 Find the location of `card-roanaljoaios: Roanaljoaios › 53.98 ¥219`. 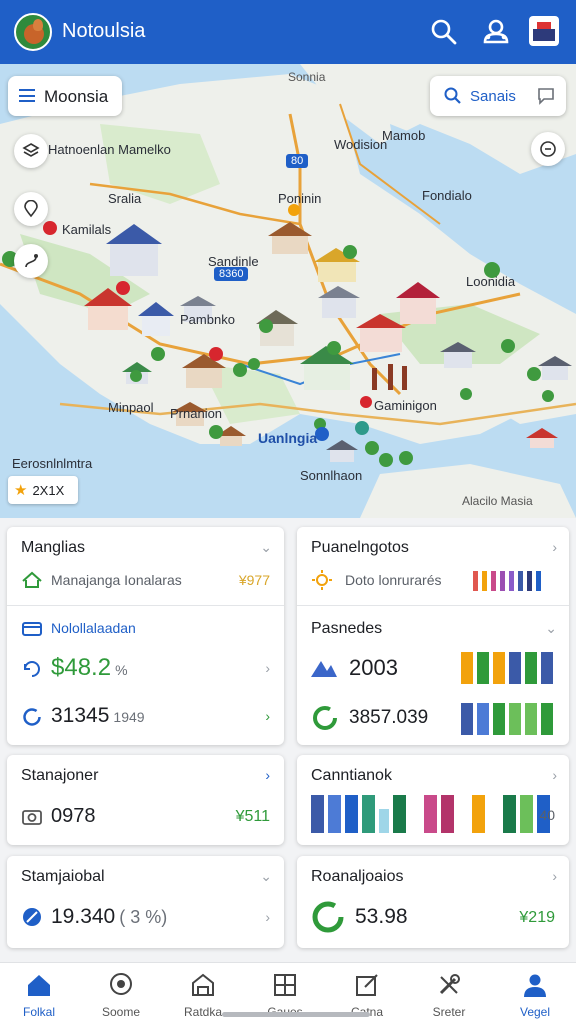

card-roanaljoaios: Roanaljoaios › 53.98 ¥219 is located at coordinates (433, 902).